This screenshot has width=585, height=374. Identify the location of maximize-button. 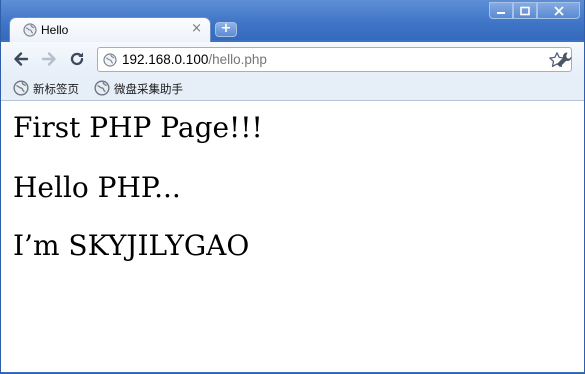
(525, 10).